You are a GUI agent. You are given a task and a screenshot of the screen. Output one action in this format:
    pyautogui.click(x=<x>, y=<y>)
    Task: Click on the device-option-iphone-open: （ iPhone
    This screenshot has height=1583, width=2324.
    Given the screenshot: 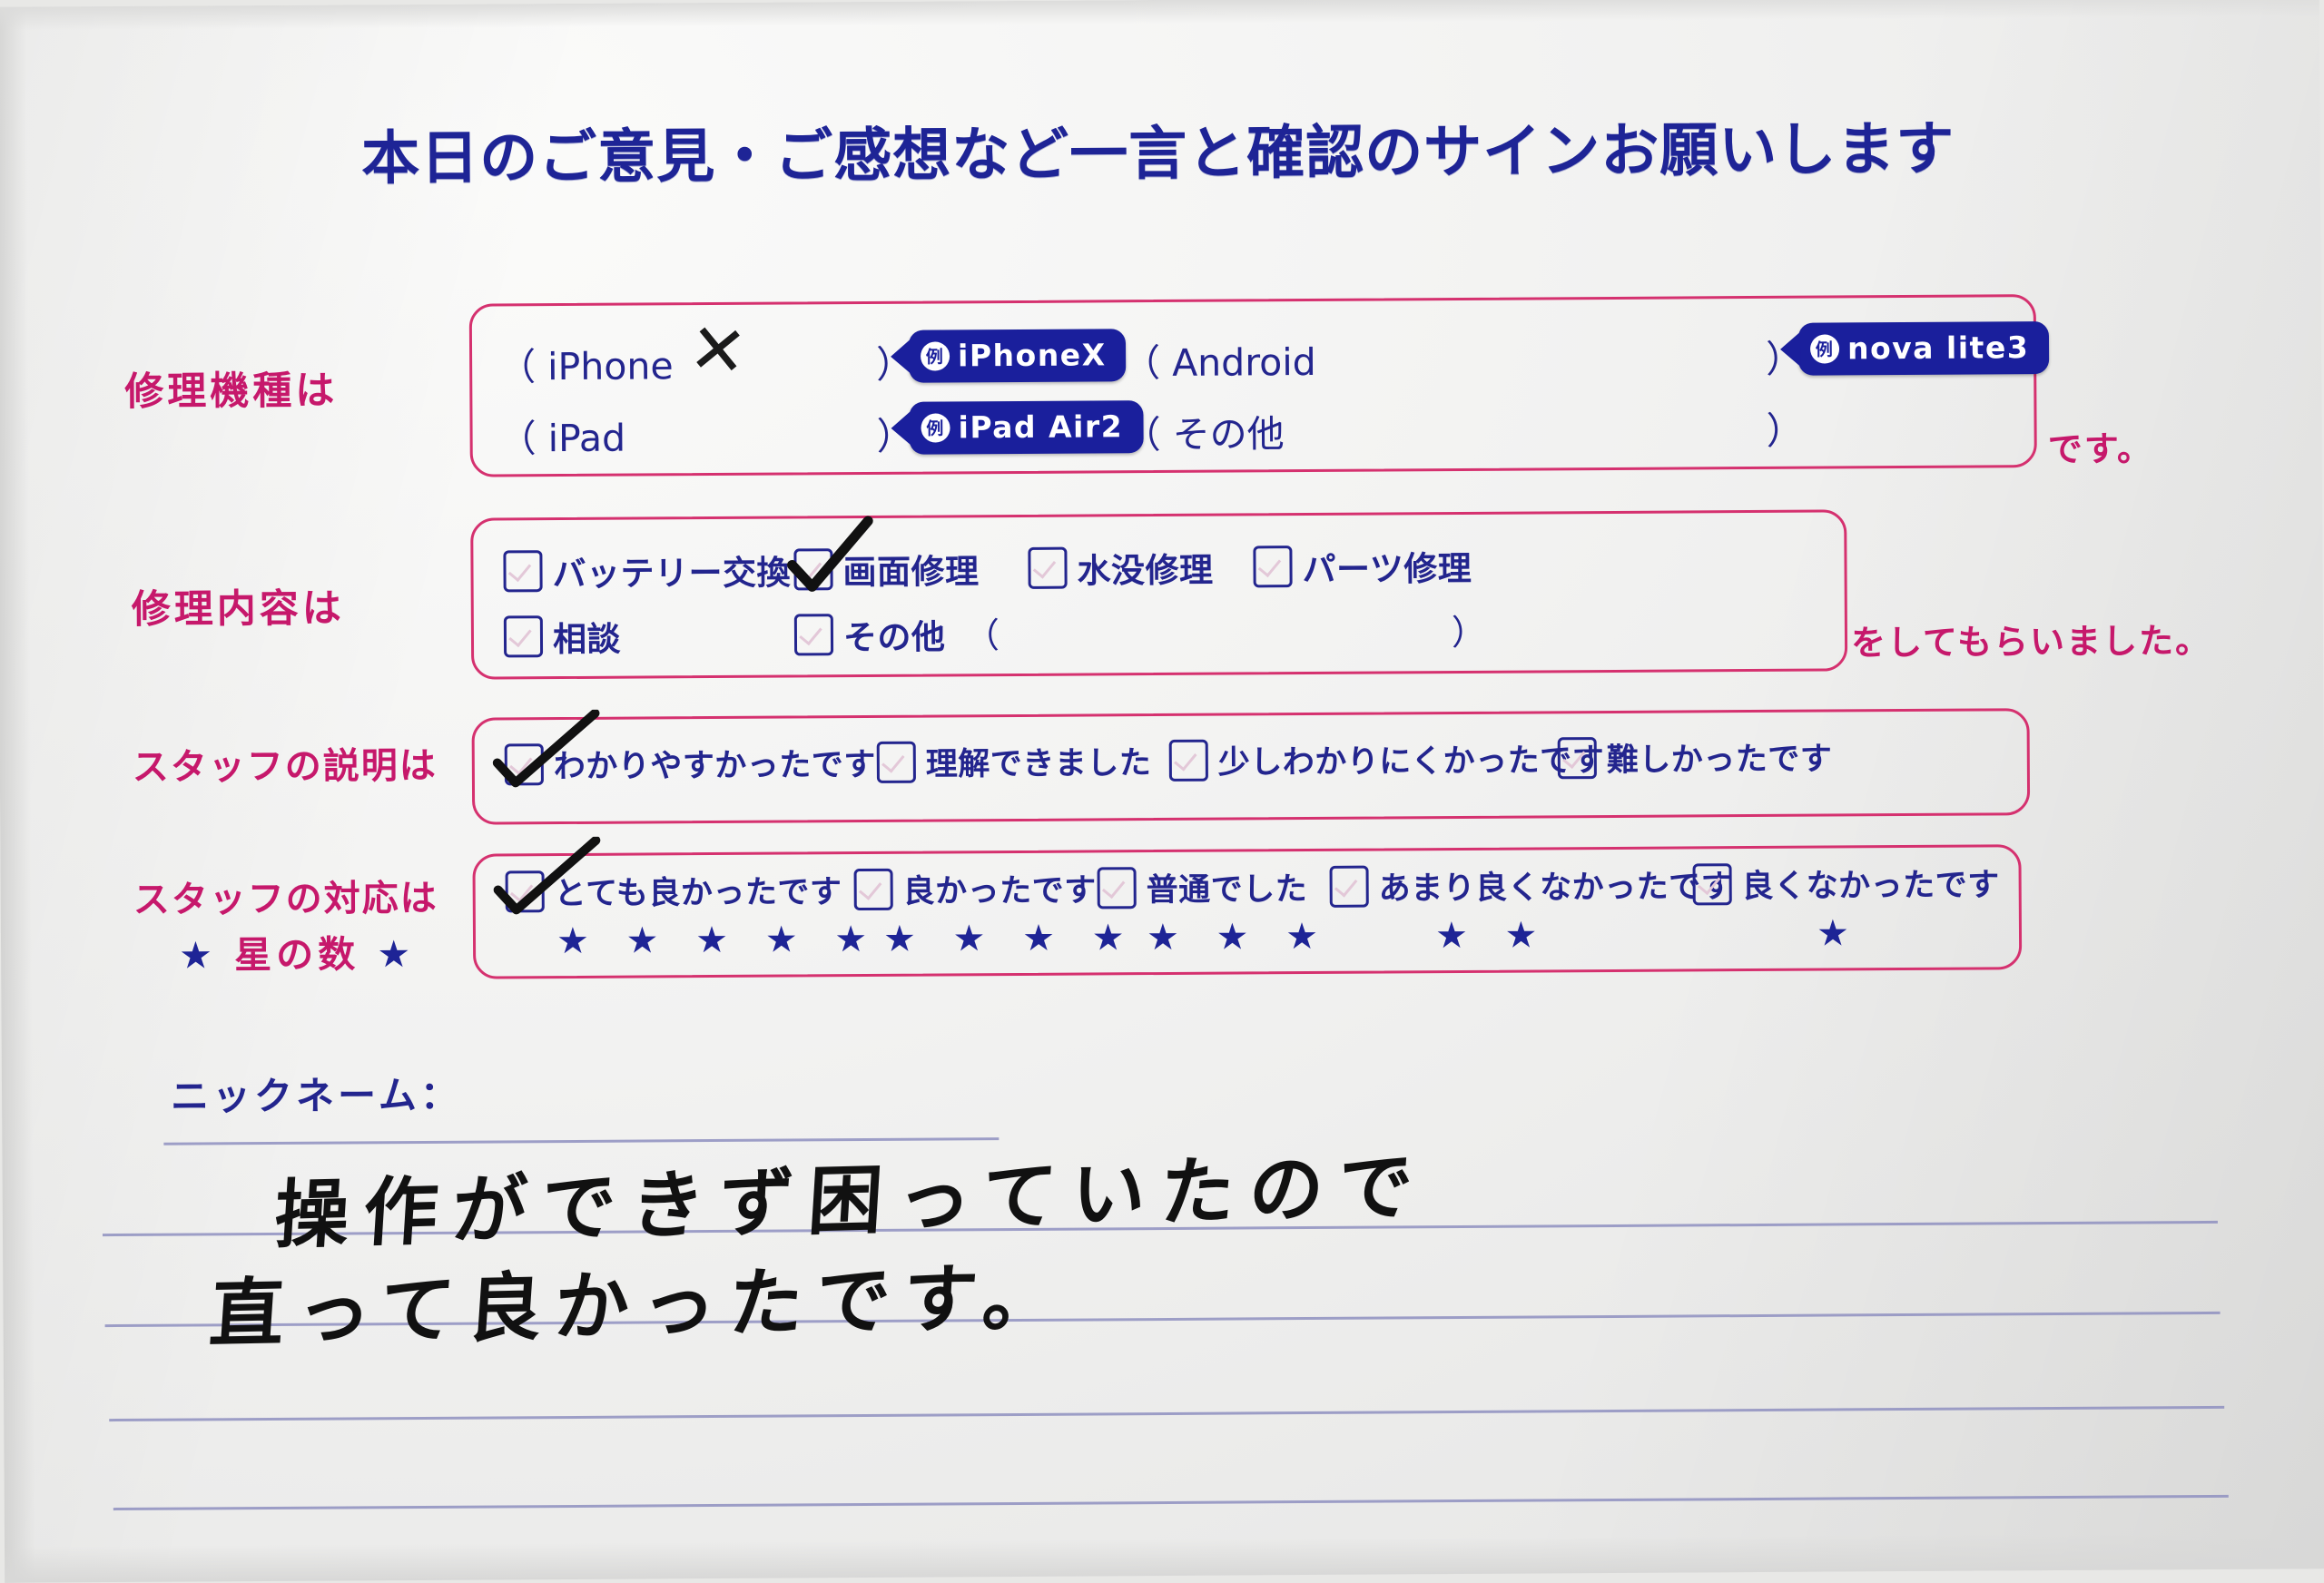 What is the action you would take?
    pyautogui.click(x=586, y=362)
    